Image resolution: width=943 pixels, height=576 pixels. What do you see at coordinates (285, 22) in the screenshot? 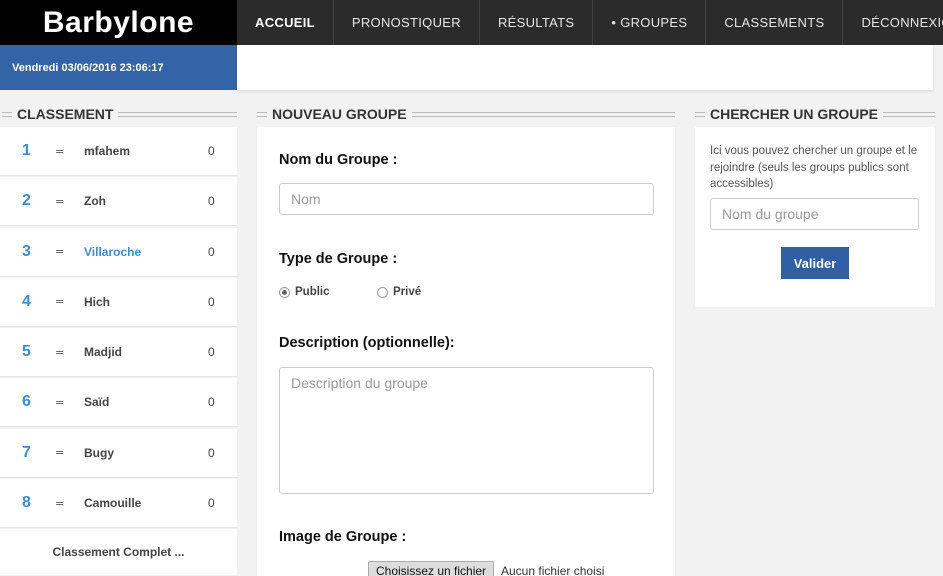
I see `nav-item-accueil: ACCUEIL` at bounding box center [285, 22].